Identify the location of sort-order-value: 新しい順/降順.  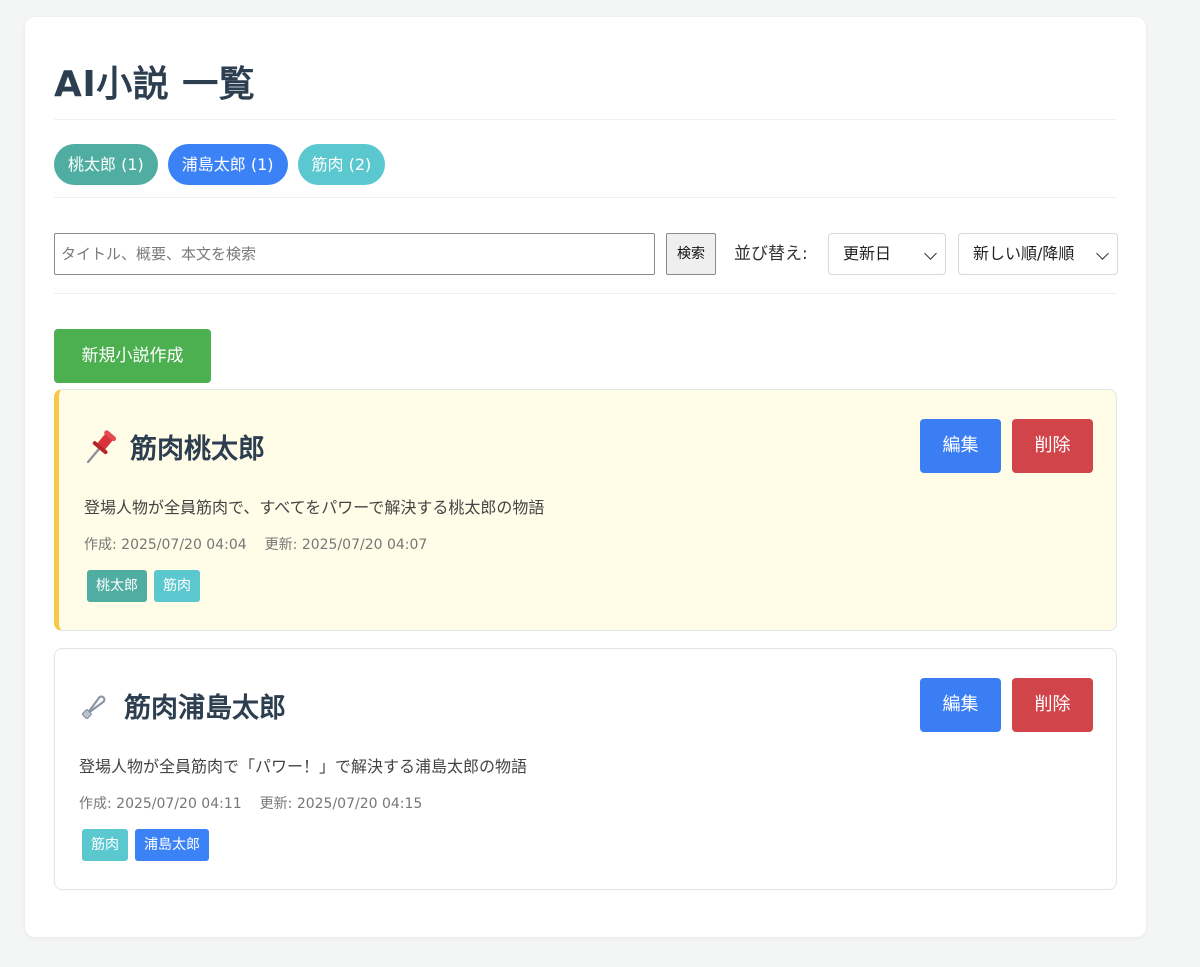
(1024, 253).